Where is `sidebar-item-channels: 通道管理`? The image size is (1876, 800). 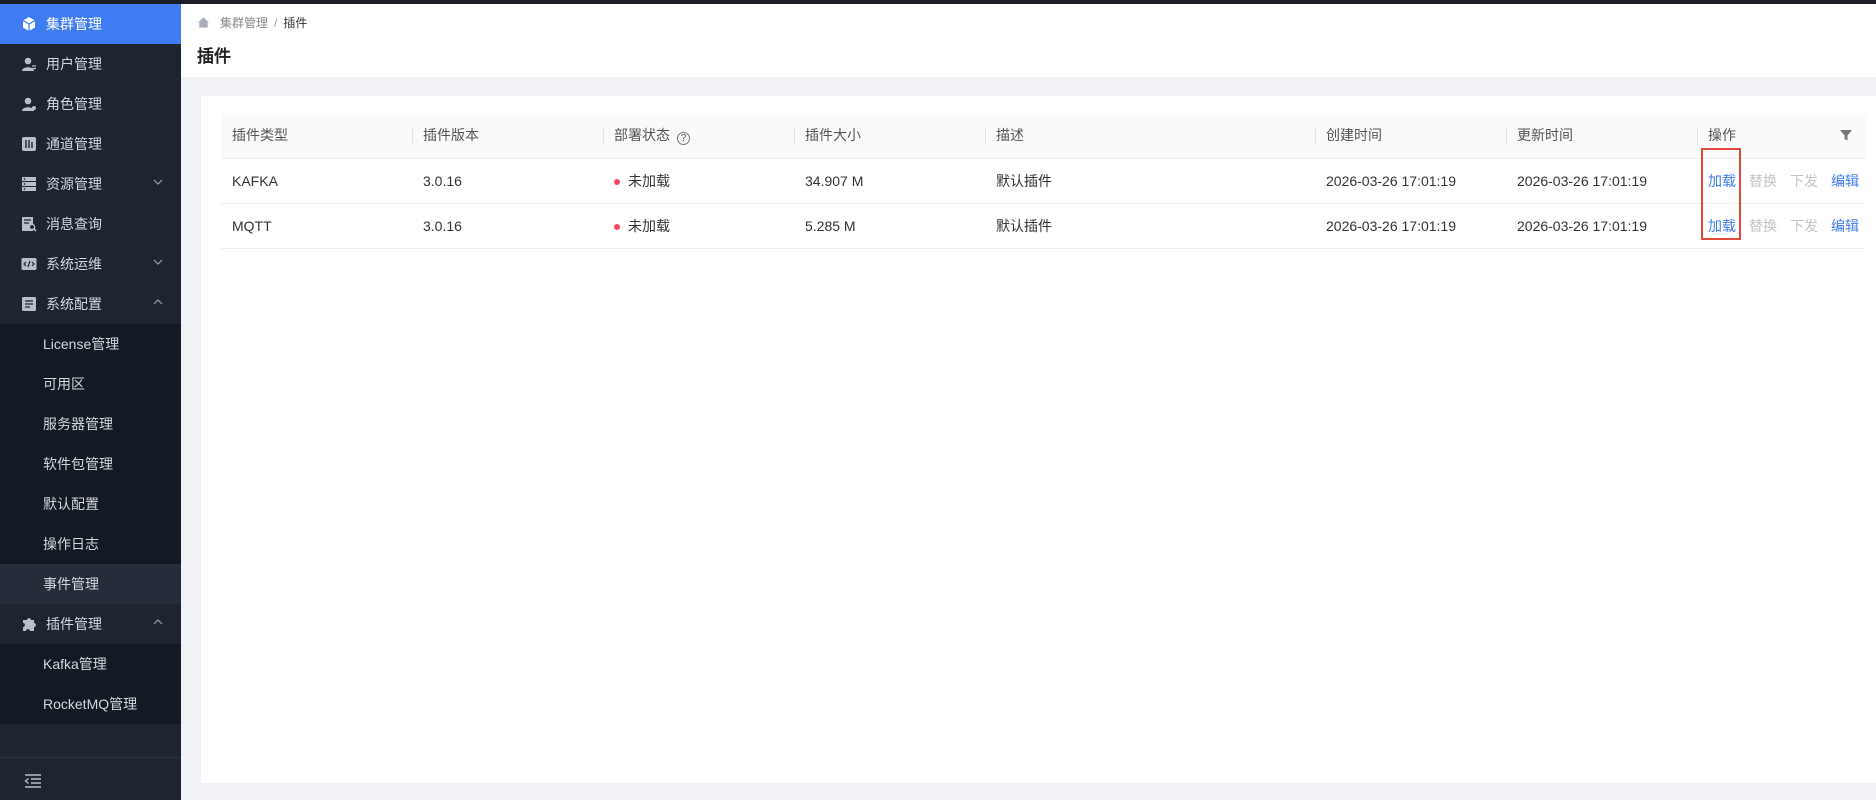 sidebar-item-channels: 通道管理 is located at coordinates (90, 144).